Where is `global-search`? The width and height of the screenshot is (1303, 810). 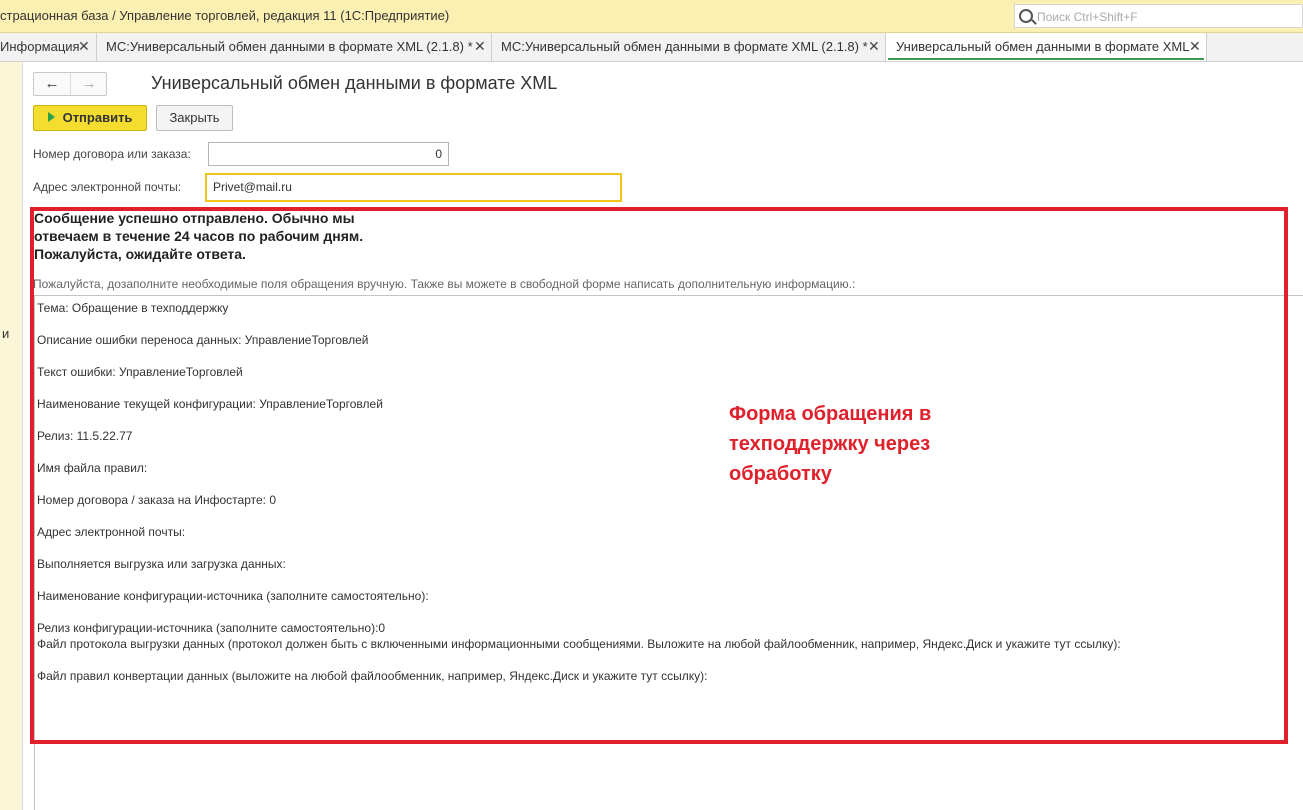
global-search is located at coordinates (1158, 16).